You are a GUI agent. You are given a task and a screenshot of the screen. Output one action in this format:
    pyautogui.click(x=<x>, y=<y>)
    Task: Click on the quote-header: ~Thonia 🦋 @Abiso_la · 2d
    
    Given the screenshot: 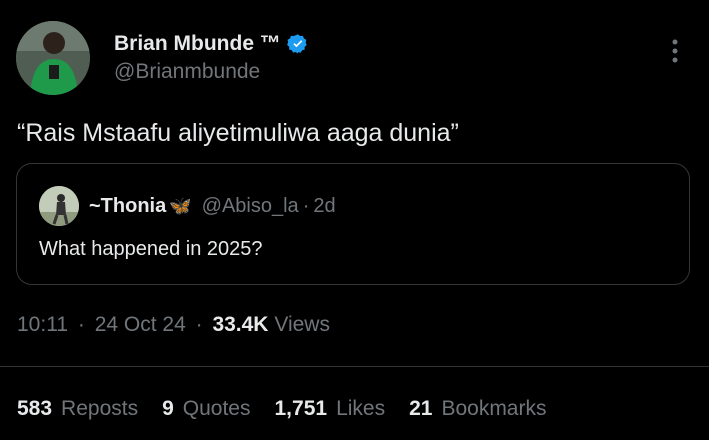 What is the action you would take?
    pyautogui.click(x=212, y=206)
    